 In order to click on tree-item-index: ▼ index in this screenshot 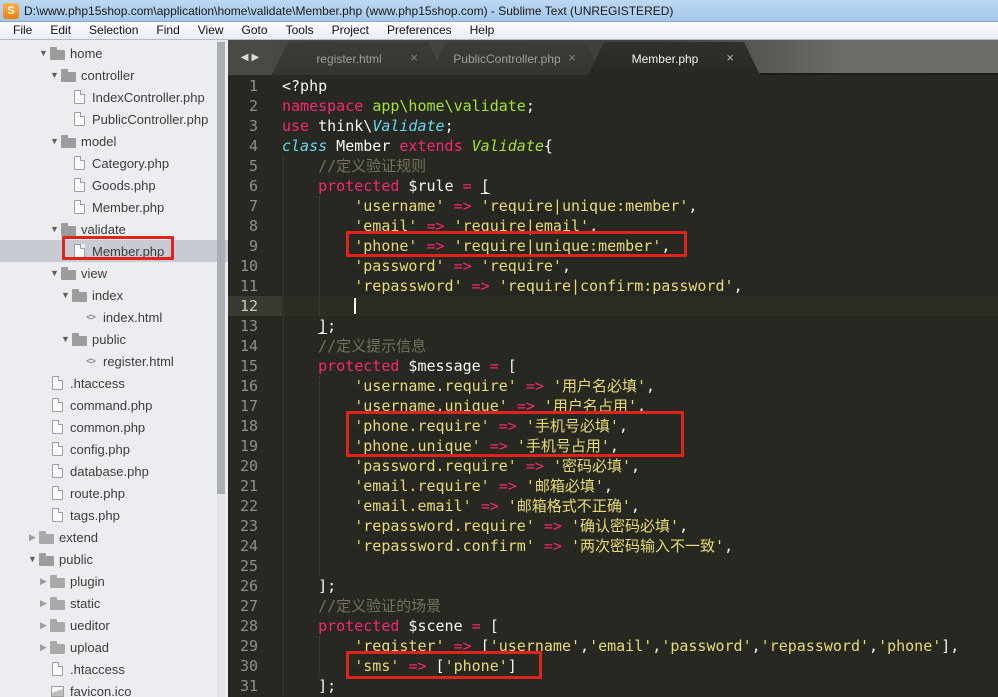, I will do `click(114, 295)`.